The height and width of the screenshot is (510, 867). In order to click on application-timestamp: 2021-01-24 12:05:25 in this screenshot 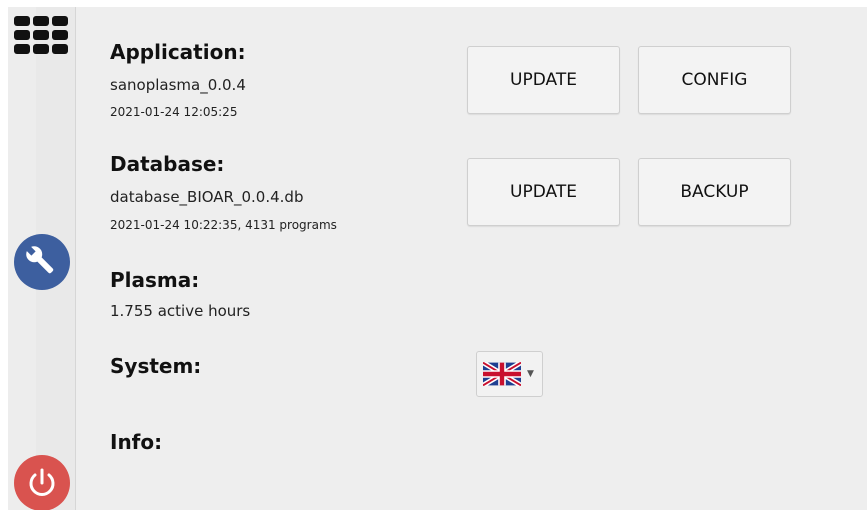, I will do `click(174, 112)`.